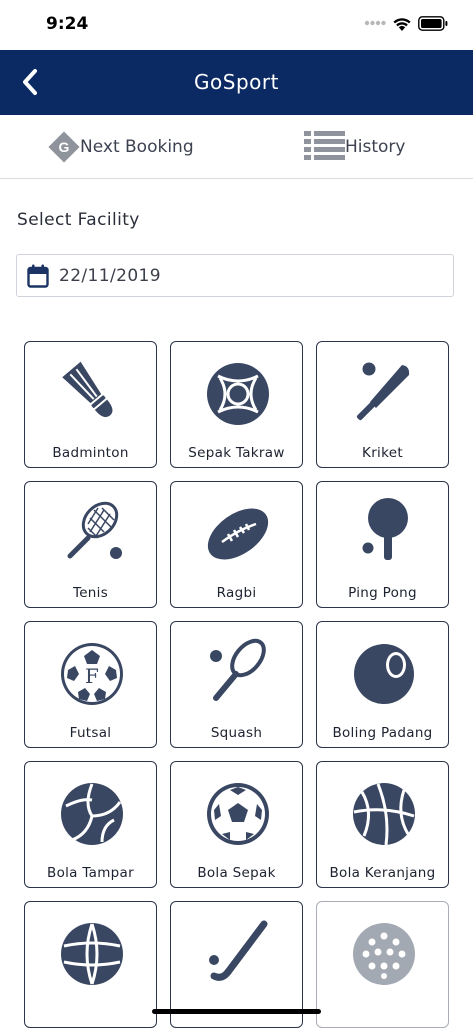  What do you see at coordinates (90, 733) in the screenshot?
I see `facility-label: Futsal` at bounding box center [90, 733].